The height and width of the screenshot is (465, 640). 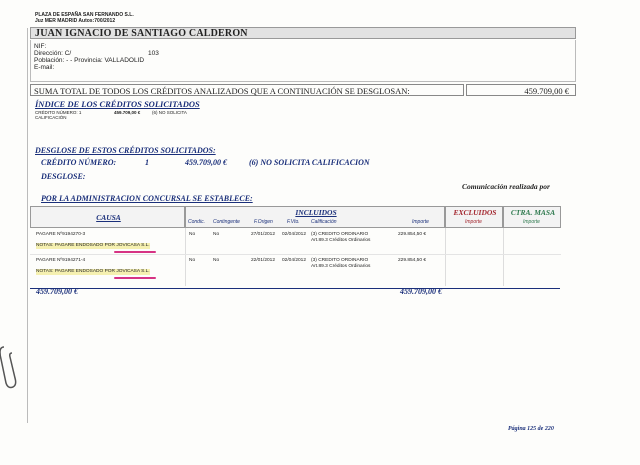 What do you see at coordinates (295, 288) in the screenshot?
I see `totals-rule` at bounding box center [295, 288].